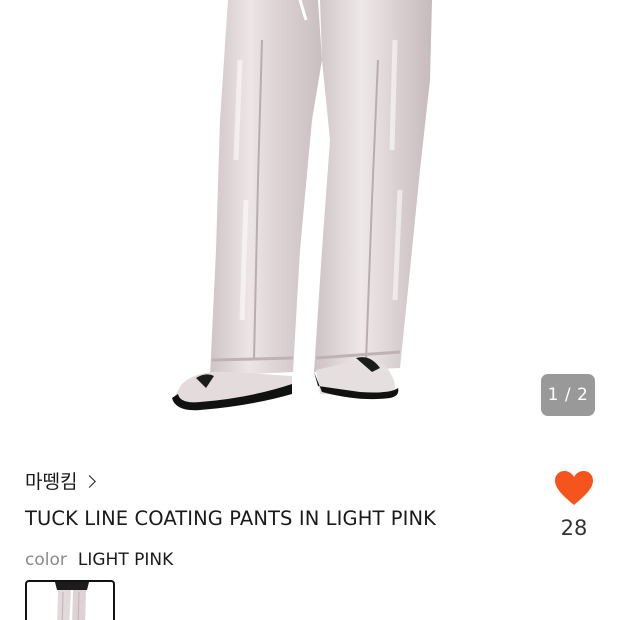 Image resolution: width=620 pixels, height=620 pixels. I want to click on color-value: LIGHT PINK, so click(125, 560).